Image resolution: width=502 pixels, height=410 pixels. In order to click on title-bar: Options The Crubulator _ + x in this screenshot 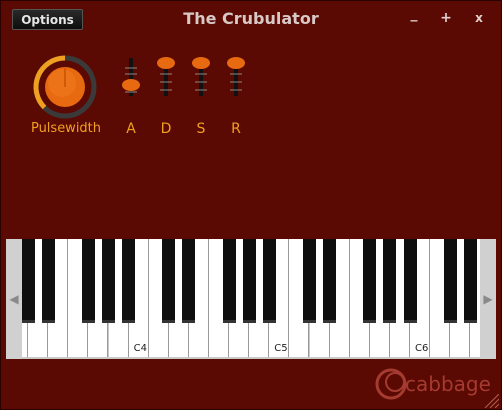, I will do `click(251, 18)`.